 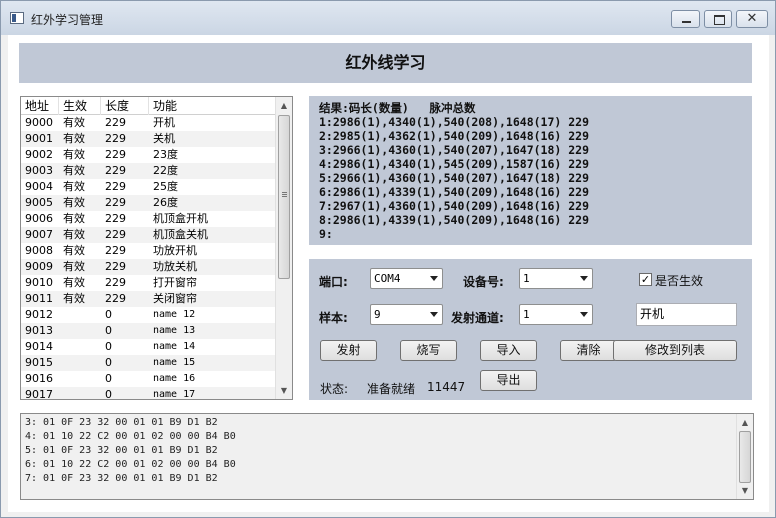 I want to click on sample-select: 9, so click(x=406, y=314).